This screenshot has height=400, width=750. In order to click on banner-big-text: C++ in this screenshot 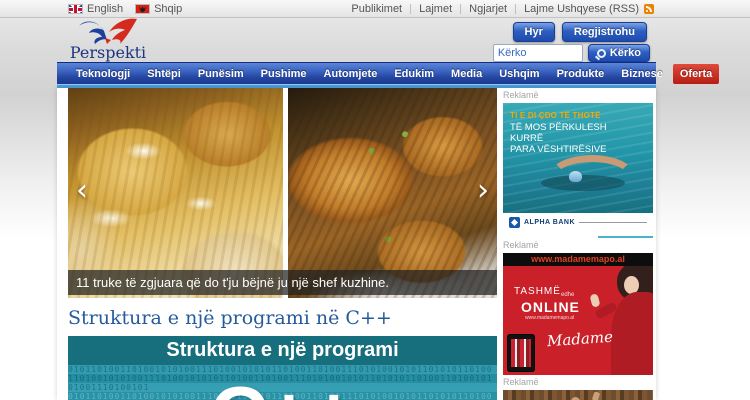, I will do `click(282, 384)`.